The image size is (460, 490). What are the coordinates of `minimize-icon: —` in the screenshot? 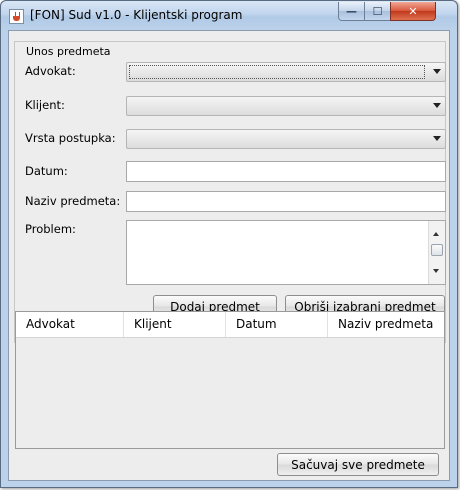 It's located at (351, 11).